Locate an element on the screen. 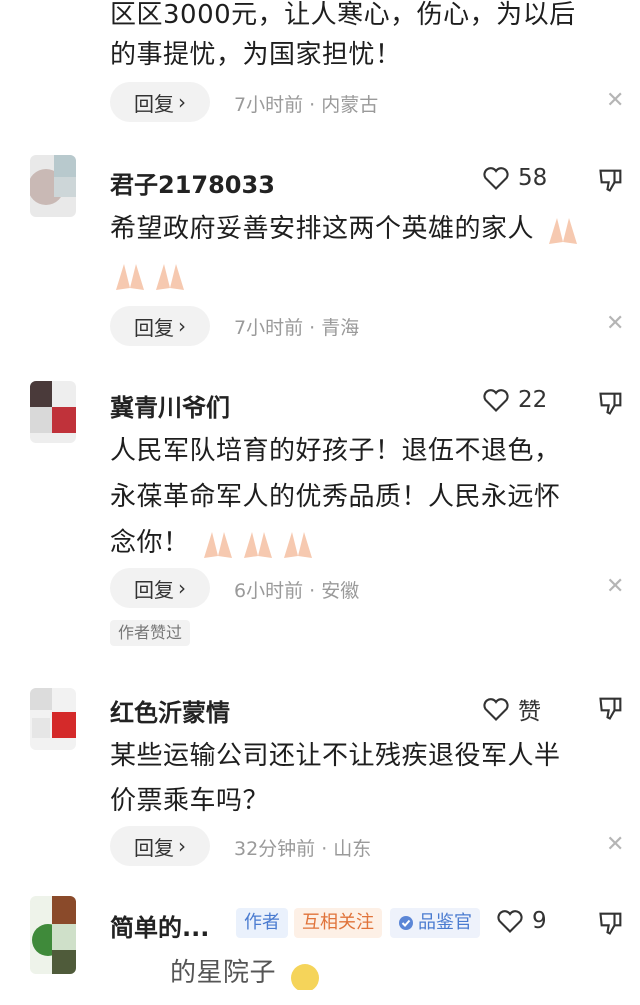  comment-text-line: 某些运输公司还让不让残疾退役军人半 is located at coordinates (335, 756).